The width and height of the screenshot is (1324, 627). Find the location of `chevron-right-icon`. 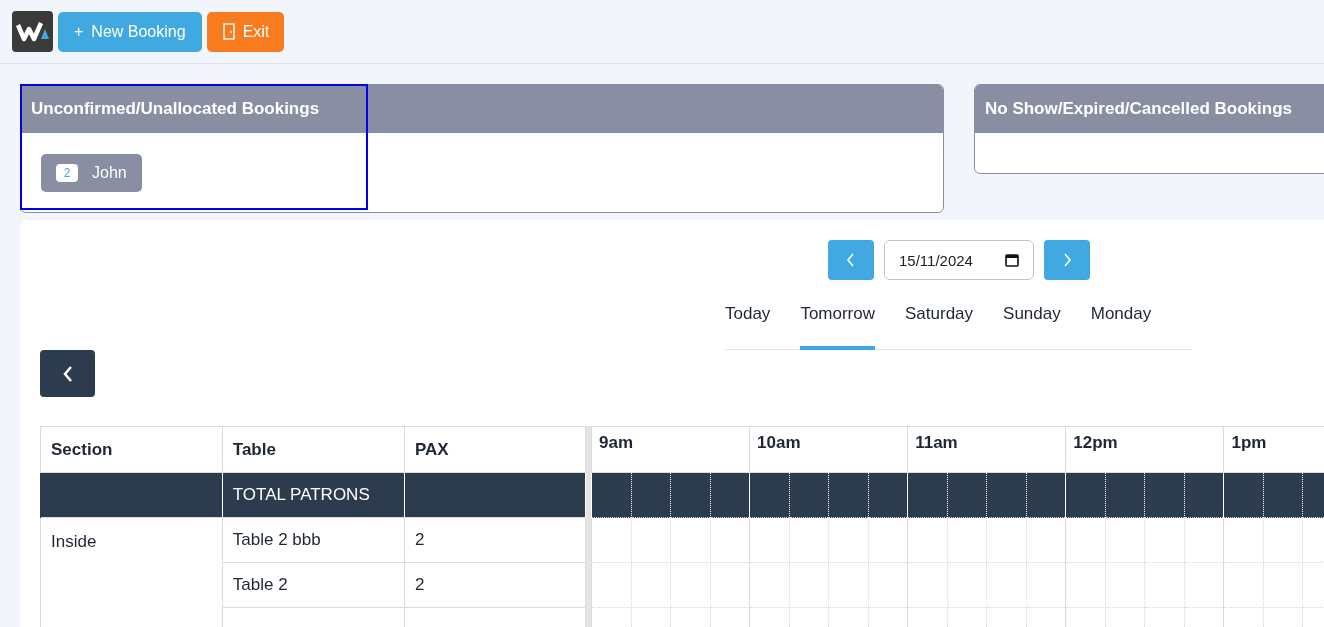

chevron-right-icon is located at coordinates (1067, 260).